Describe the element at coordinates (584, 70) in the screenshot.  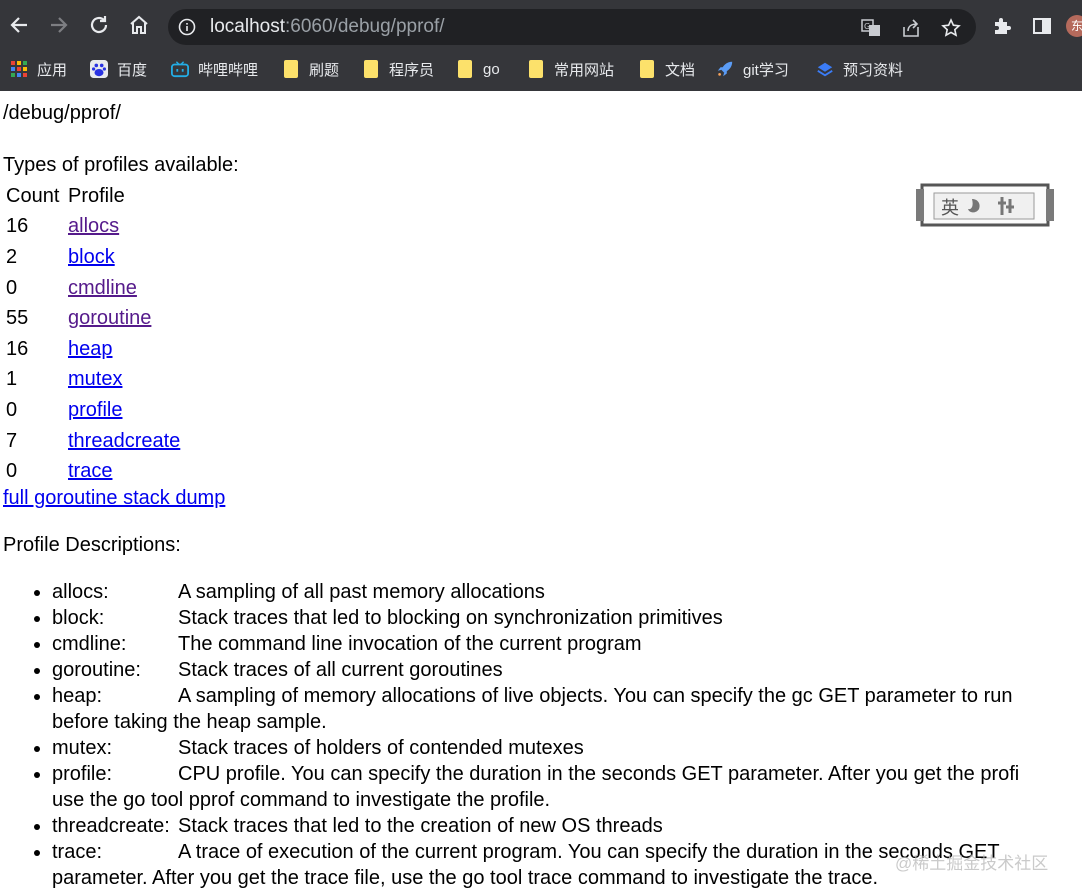
I see `bookmark-label: 常用网站` at that location.